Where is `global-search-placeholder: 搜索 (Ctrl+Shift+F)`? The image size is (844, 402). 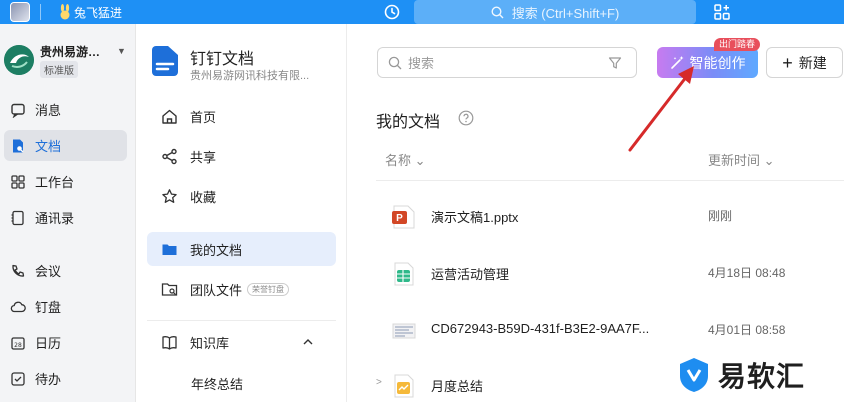 global-search-placeholder: 搜索 (Ctrl+Shift+F) is located at coordinates (565, 13).